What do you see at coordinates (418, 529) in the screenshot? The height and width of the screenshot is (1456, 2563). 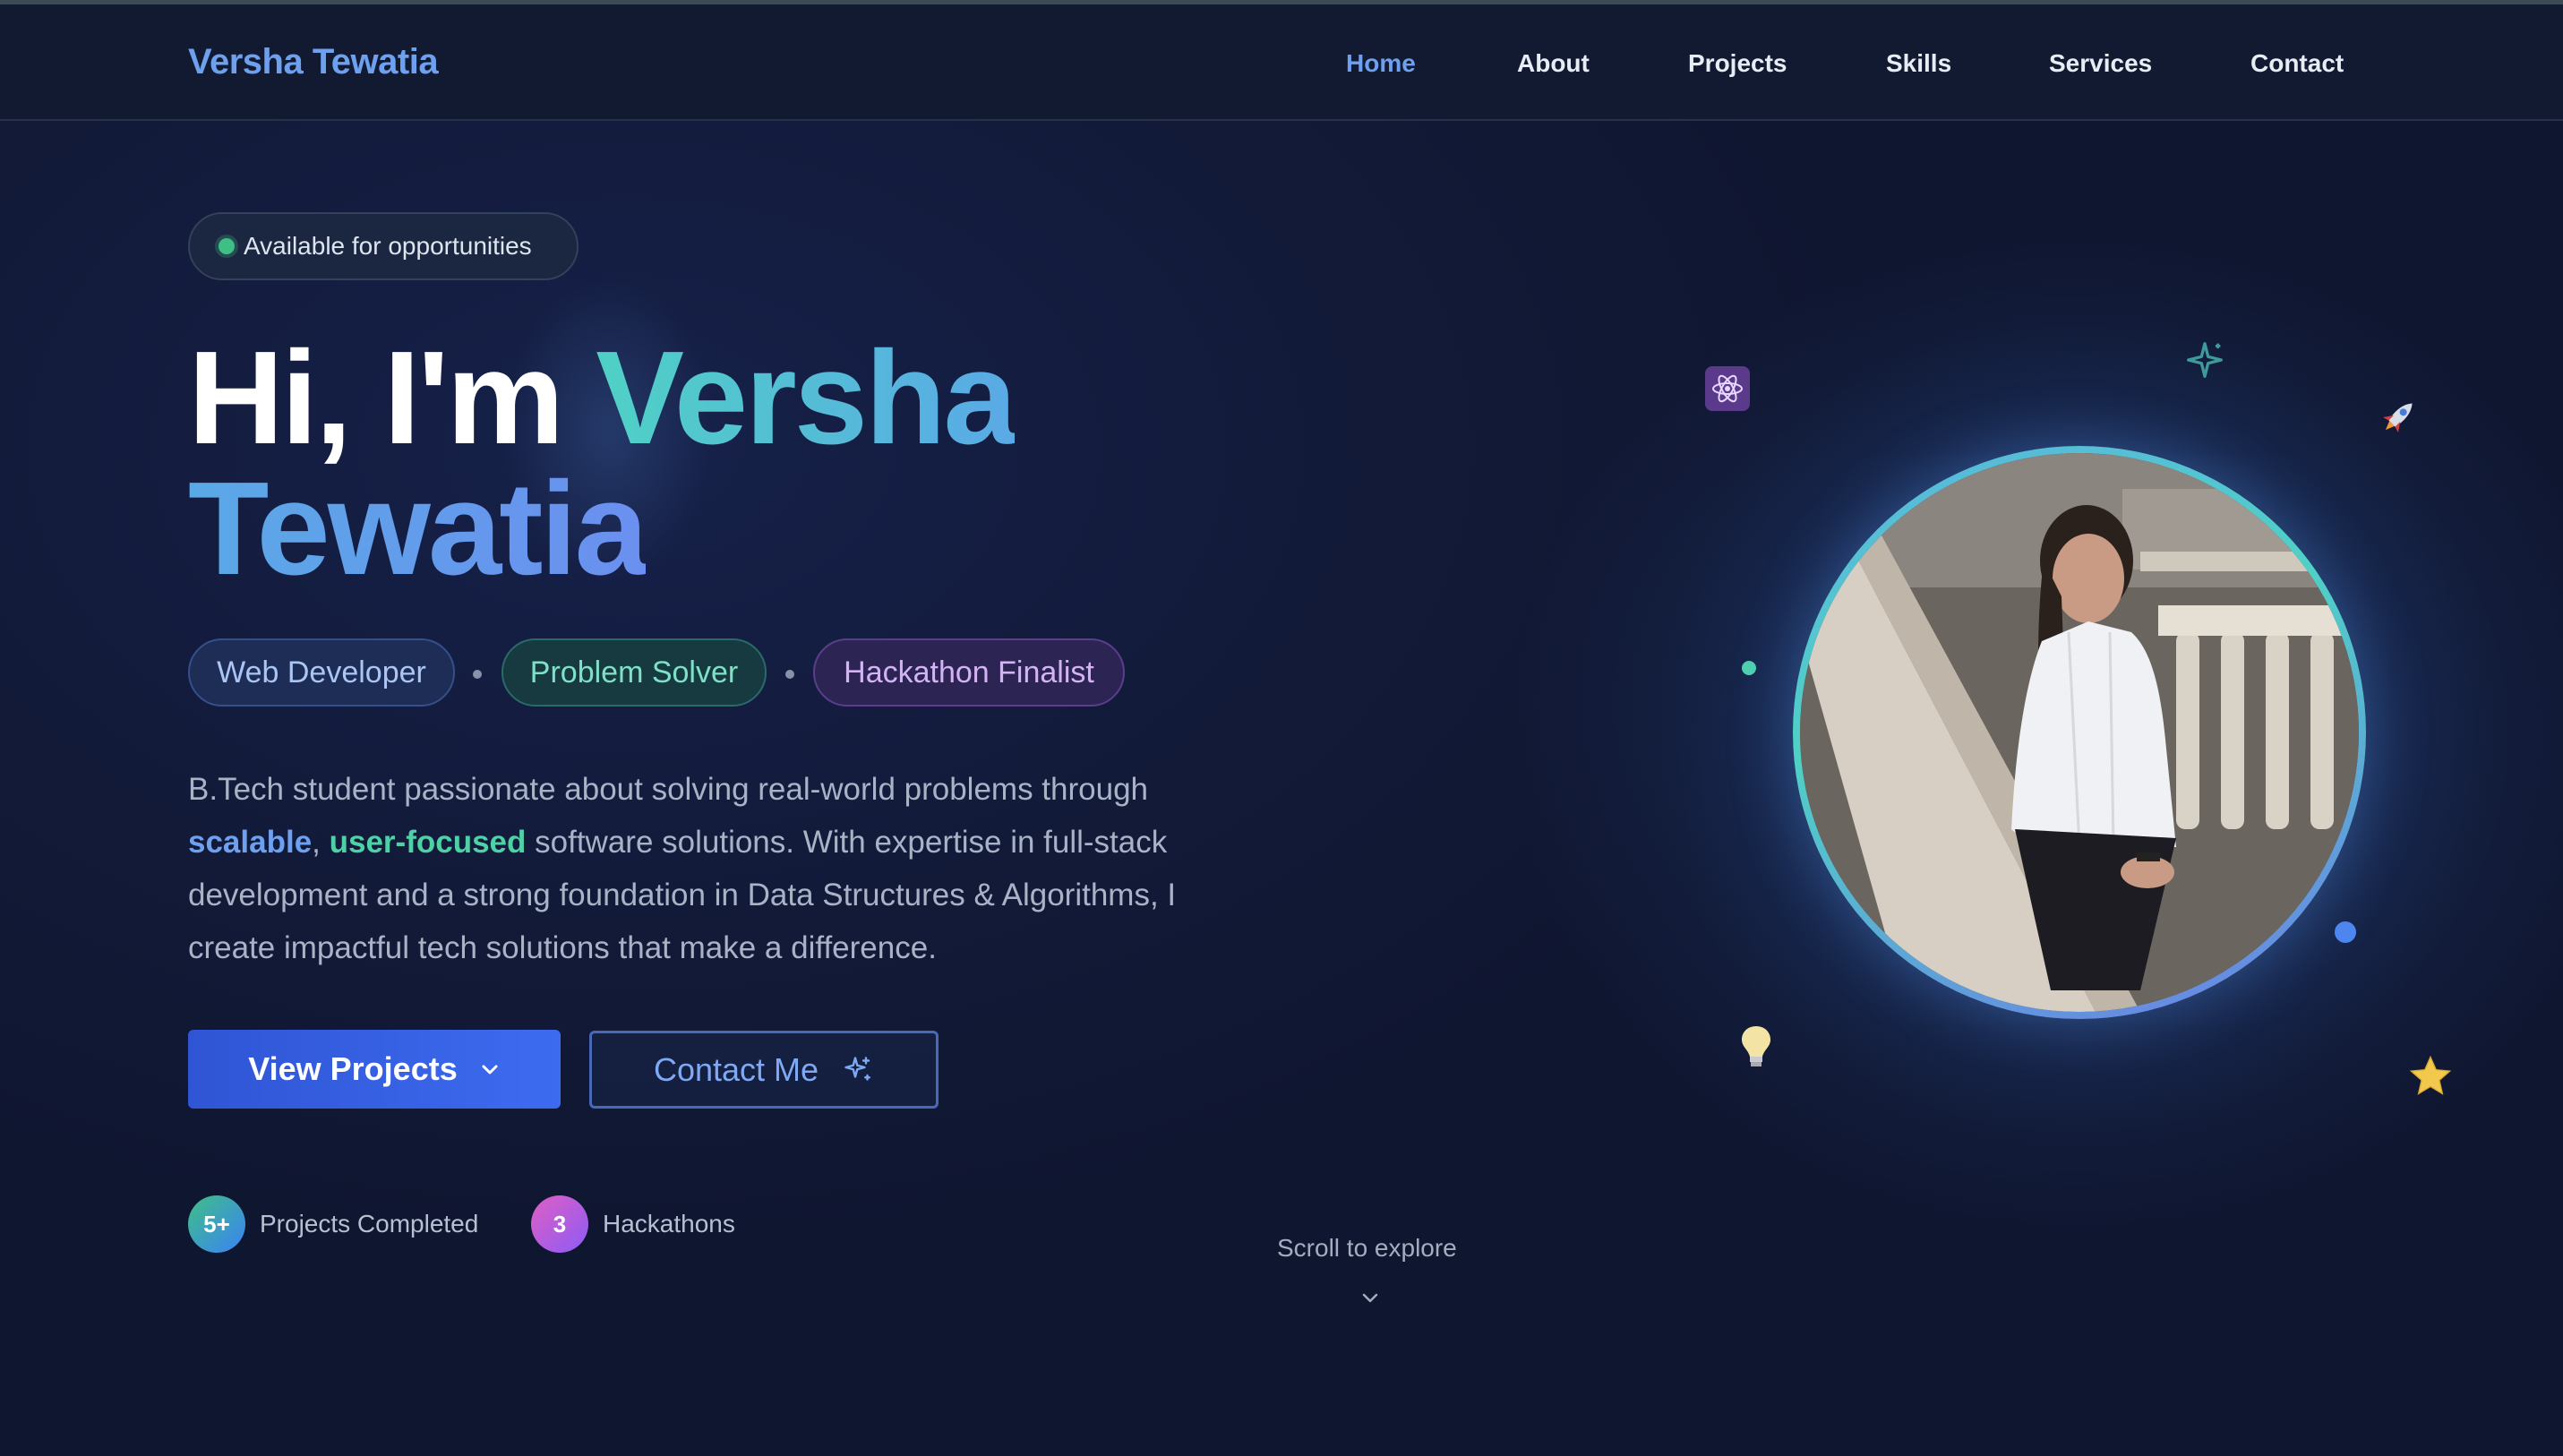 I see `hero-name-last: Tewatia` at bounding box center [418, 529].